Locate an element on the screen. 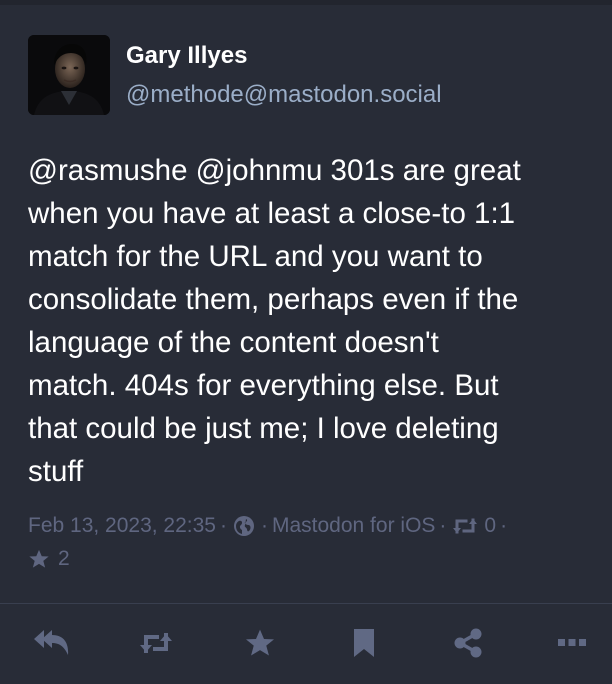  top-divider is located at coordinates (306, 2).